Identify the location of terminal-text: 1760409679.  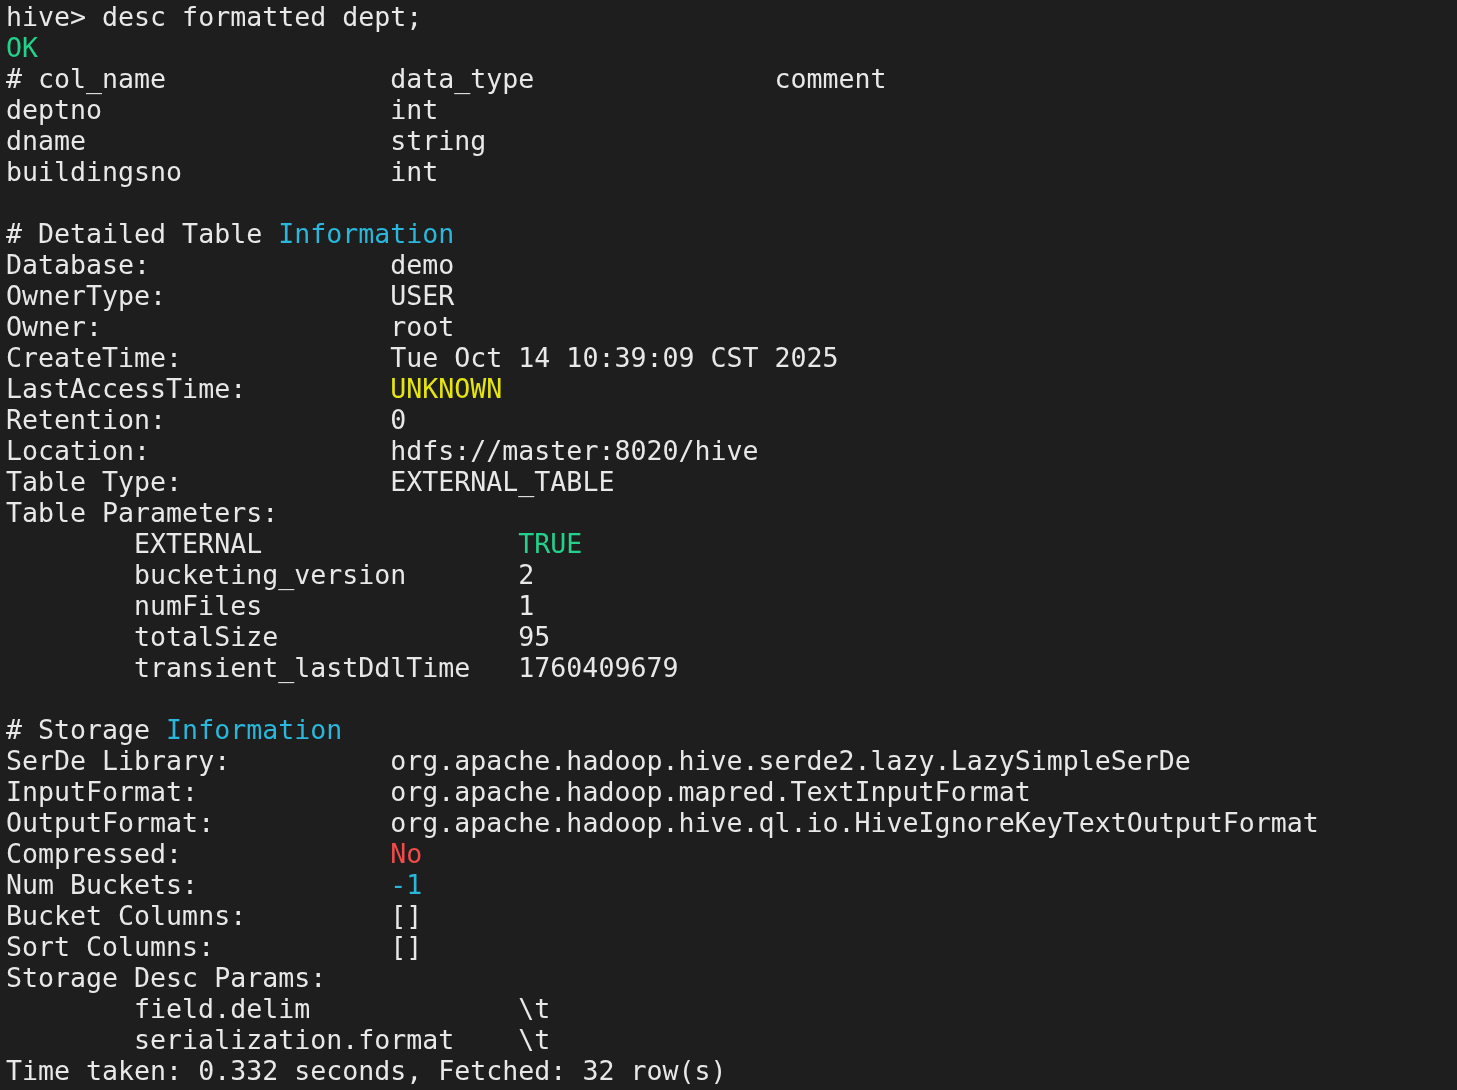
(598, 667).